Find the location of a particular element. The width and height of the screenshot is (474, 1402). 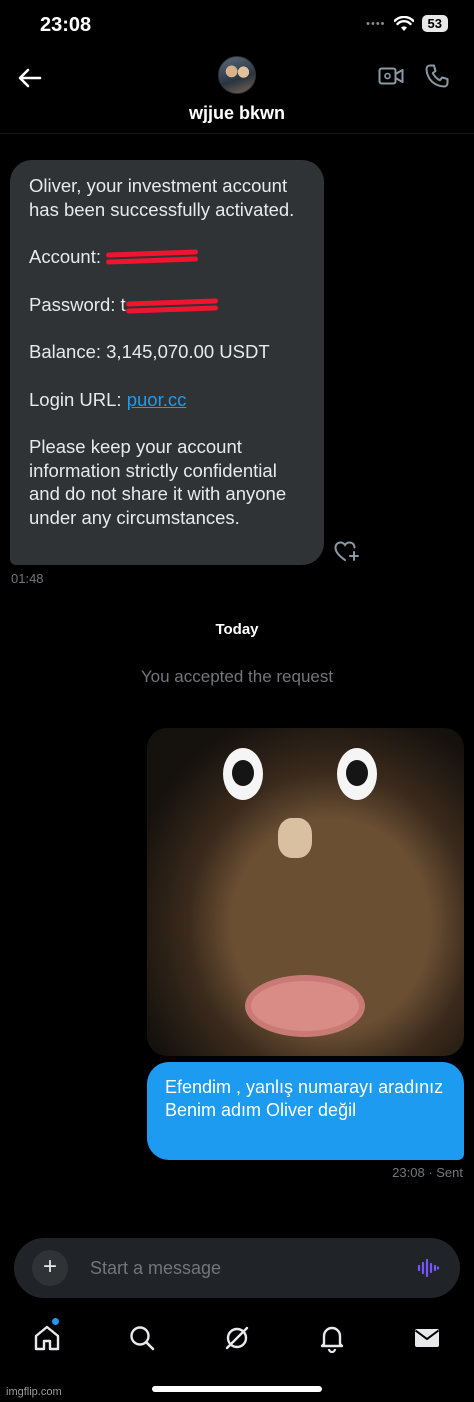

login-label: Login URL: is located at coordinates (78, 399).